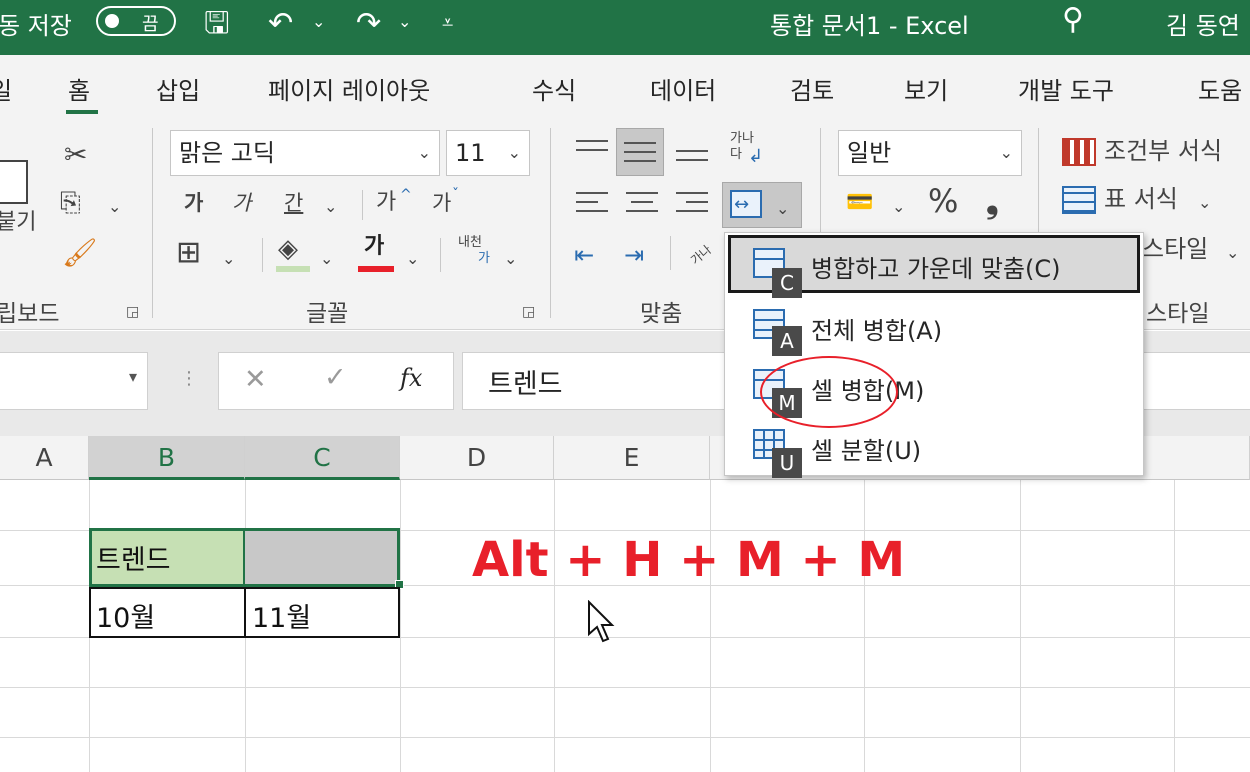 The image size is (1250, 772). What do you see at coordinates (441, 203) in the screenshot?
I see `shrink-font-button: 가` at bounding box center [441, 203].